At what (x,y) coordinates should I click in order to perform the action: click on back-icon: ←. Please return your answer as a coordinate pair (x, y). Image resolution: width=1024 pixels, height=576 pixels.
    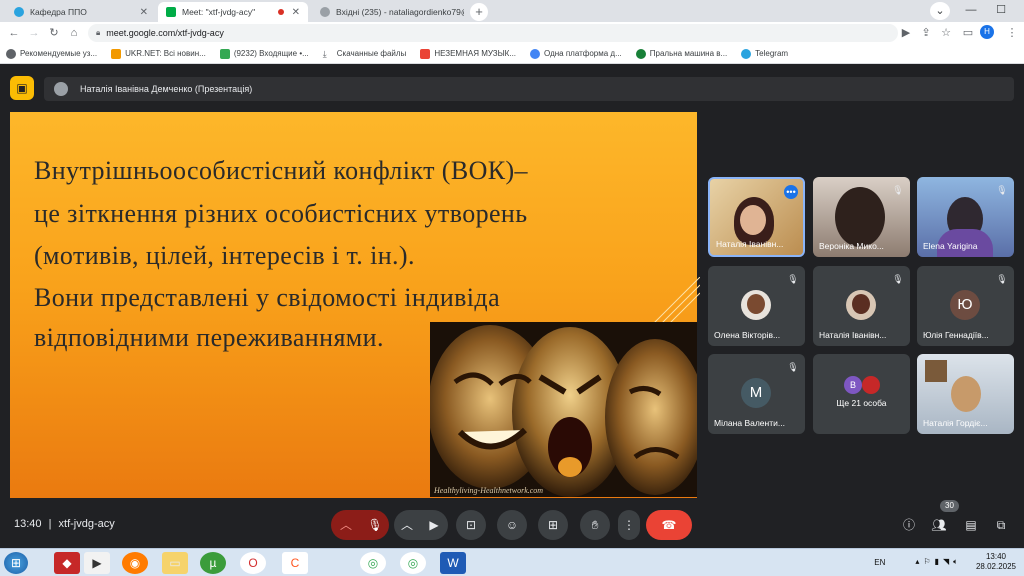
    Looking at the image, I should click on (14, 33).